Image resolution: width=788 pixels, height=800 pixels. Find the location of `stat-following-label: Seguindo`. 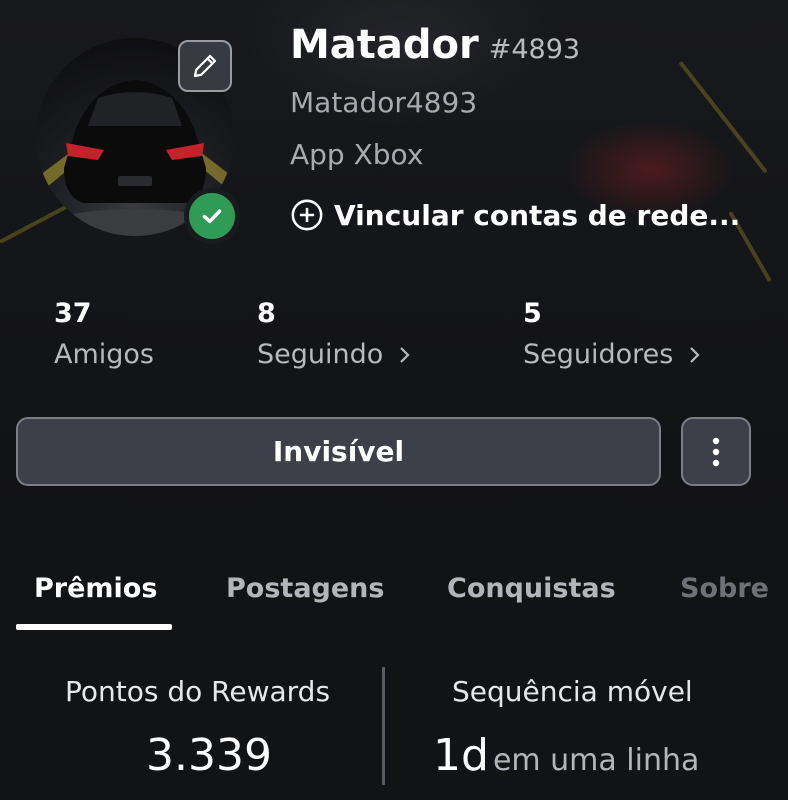

stat-following-label: Seguindo is located at coordinates (320, 354).